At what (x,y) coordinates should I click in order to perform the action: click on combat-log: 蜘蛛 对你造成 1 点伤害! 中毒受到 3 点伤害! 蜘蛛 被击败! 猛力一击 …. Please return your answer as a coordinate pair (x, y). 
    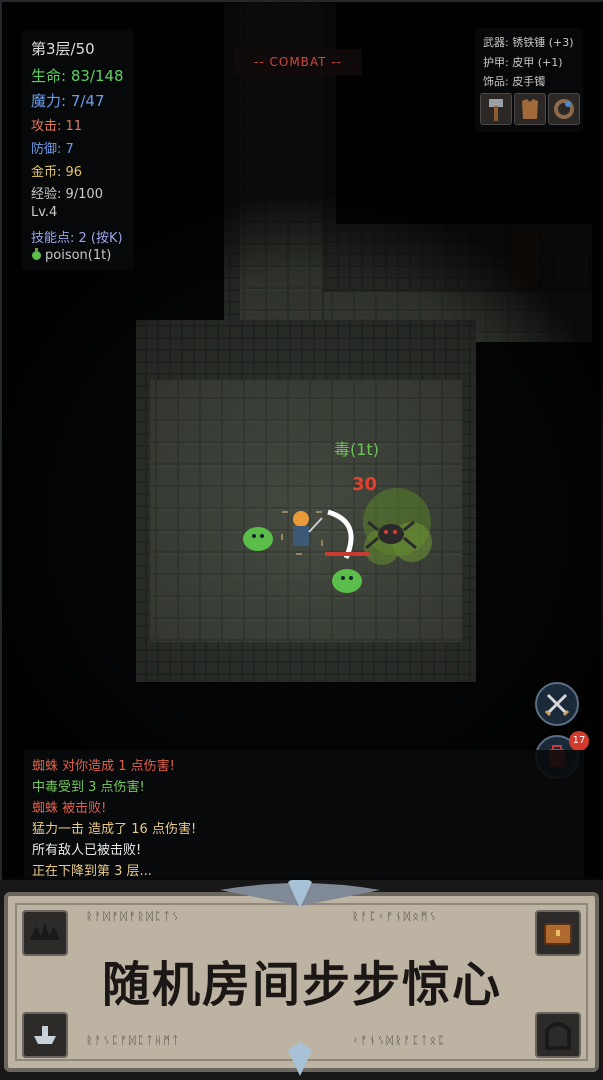
    Looking at the image, I should click on (304, 814).